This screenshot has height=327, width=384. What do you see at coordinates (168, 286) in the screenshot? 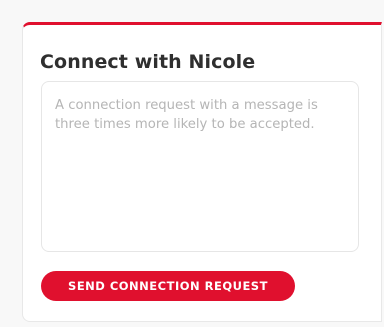
I see `send-connection-request-button: SEND CONNECTION REQUEST` at bounding box center [168, 286].